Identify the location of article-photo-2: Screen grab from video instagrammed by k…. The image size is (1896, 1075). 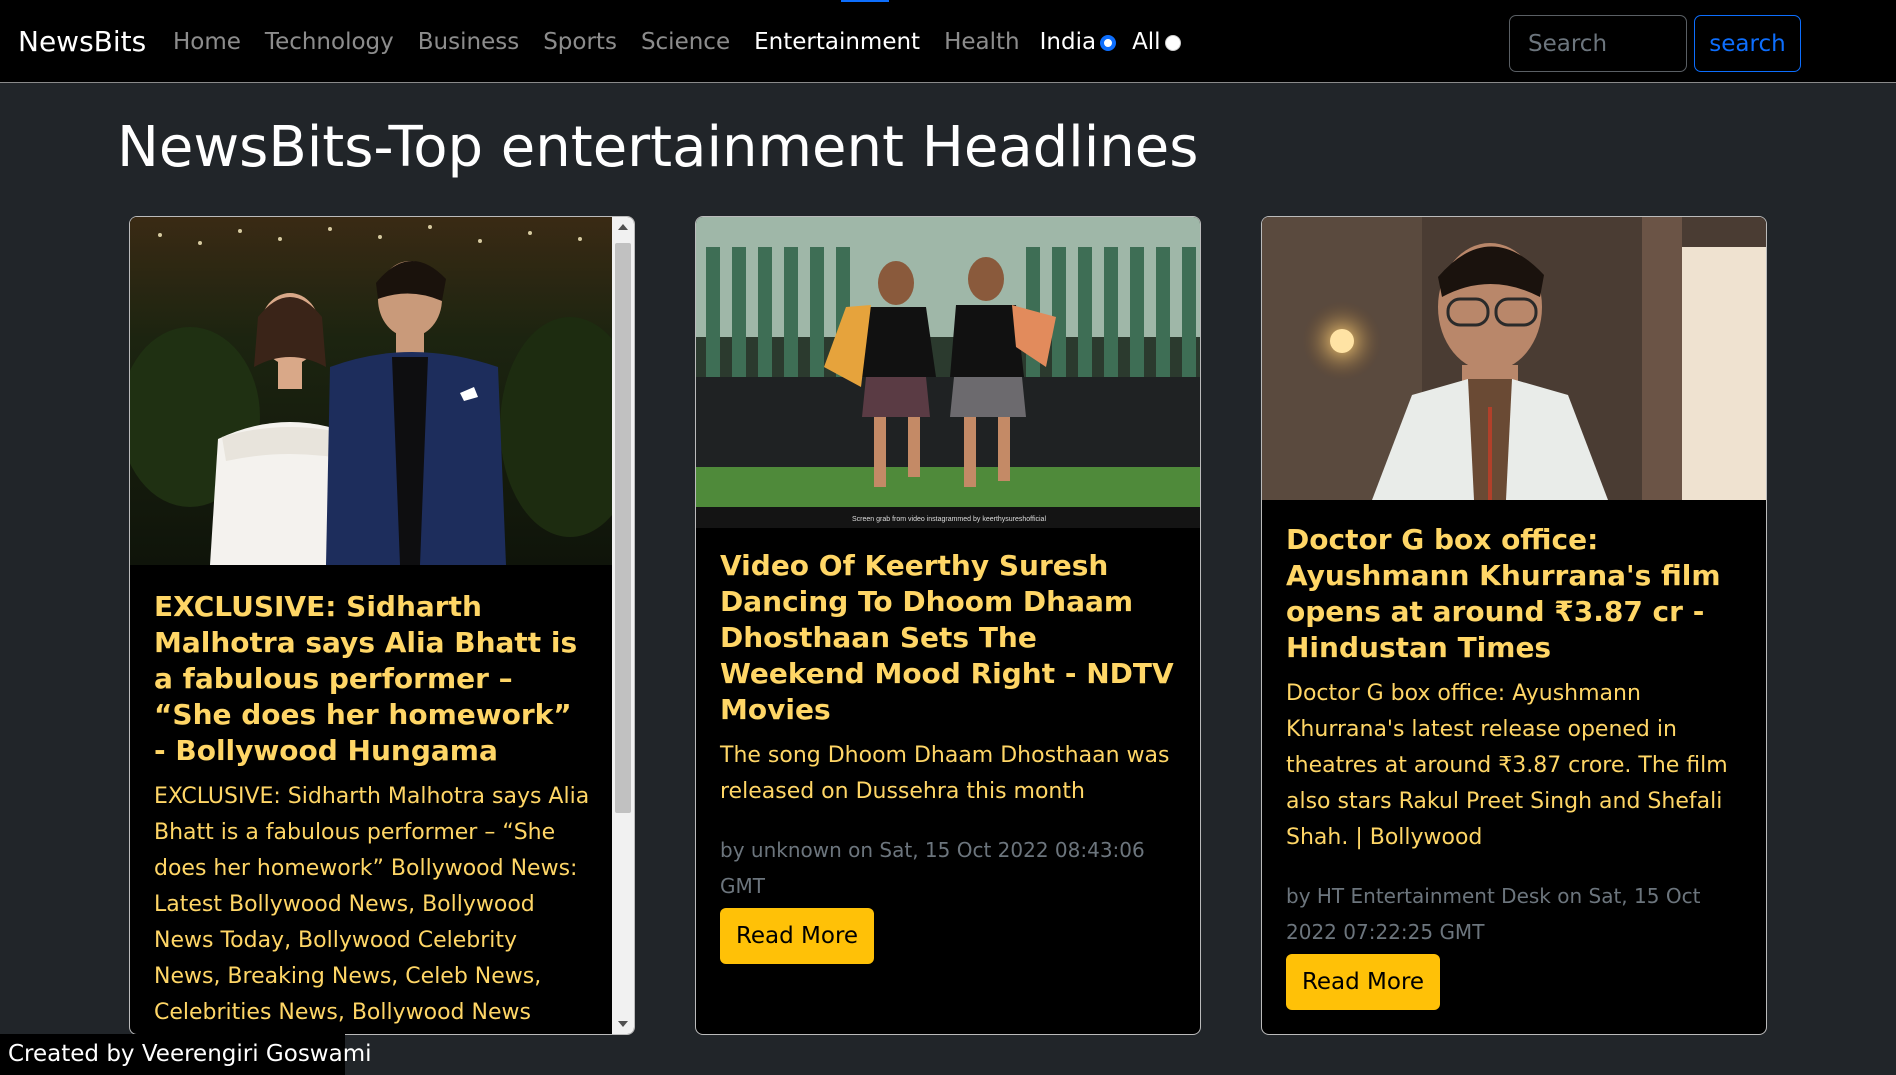
(948, 372).